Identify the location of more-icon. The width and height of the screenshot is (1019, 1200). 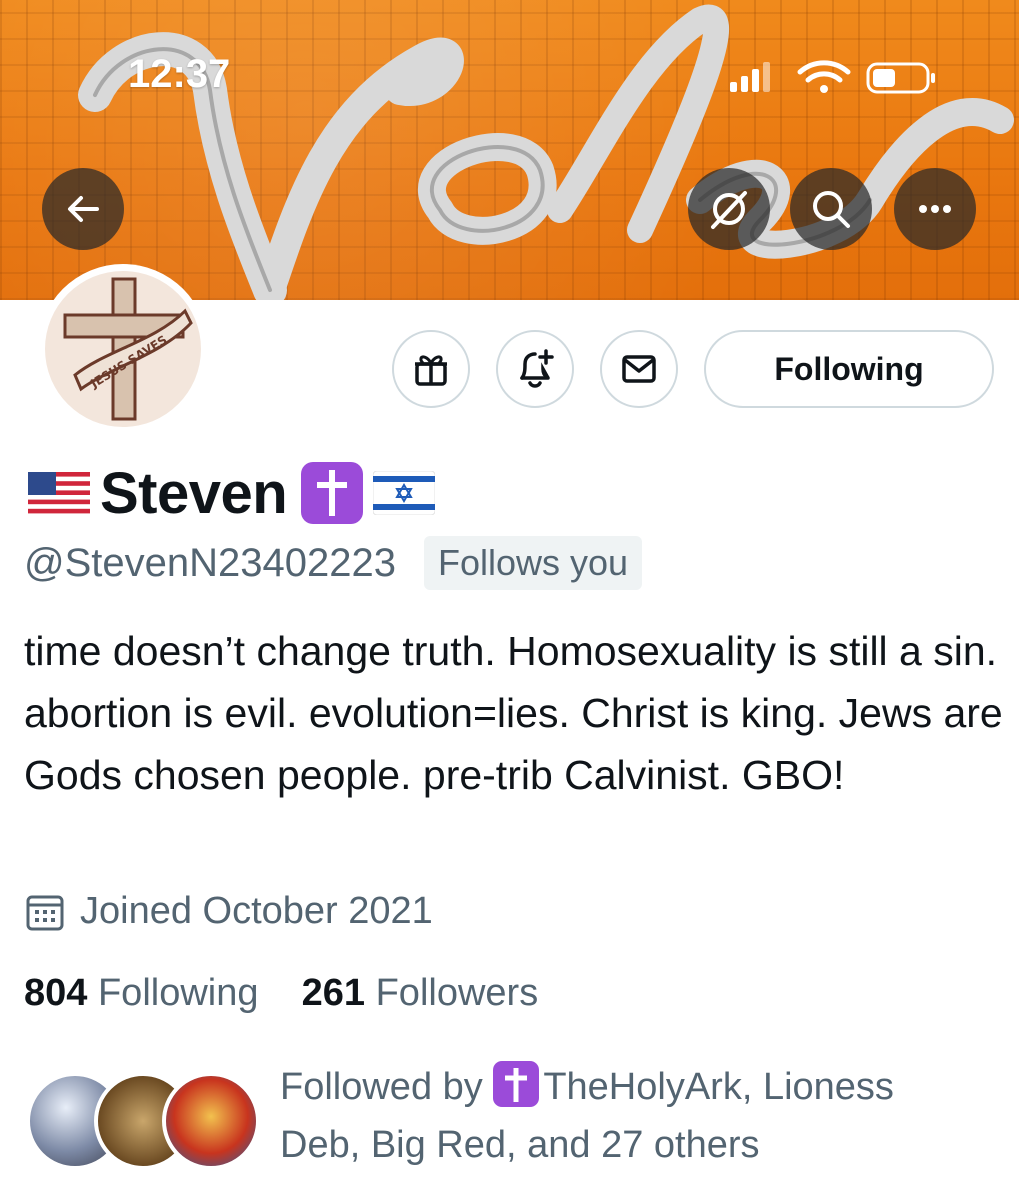
(935, 209).